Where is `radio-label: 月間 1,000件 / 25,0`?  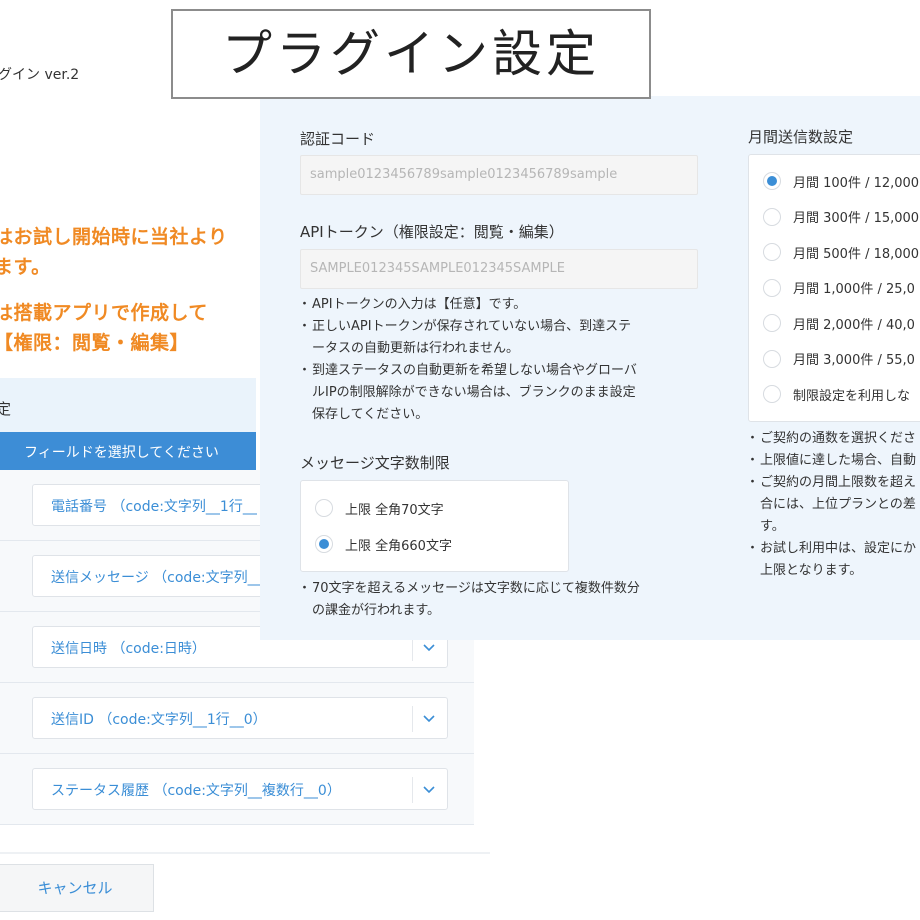
radio-label: 月間 1,000件 / 25,0 is located at coordinates (854, 289).